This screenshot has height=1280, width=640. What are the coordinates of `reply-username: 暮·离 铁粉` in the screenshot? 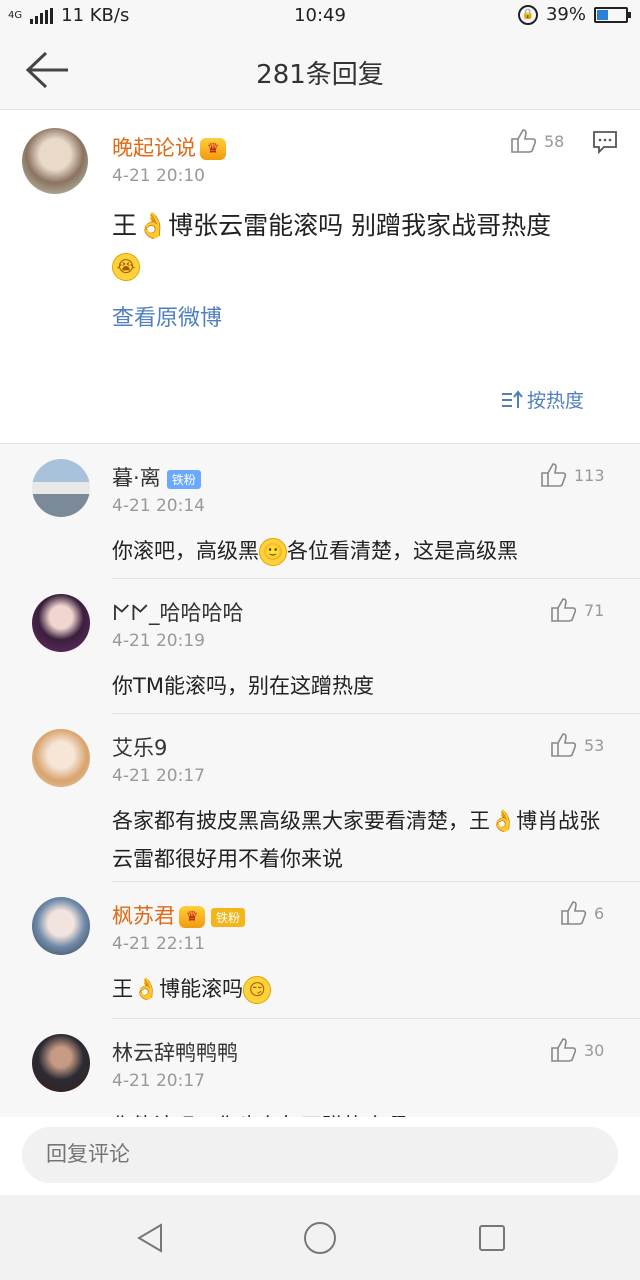 It's located at (156, 477).